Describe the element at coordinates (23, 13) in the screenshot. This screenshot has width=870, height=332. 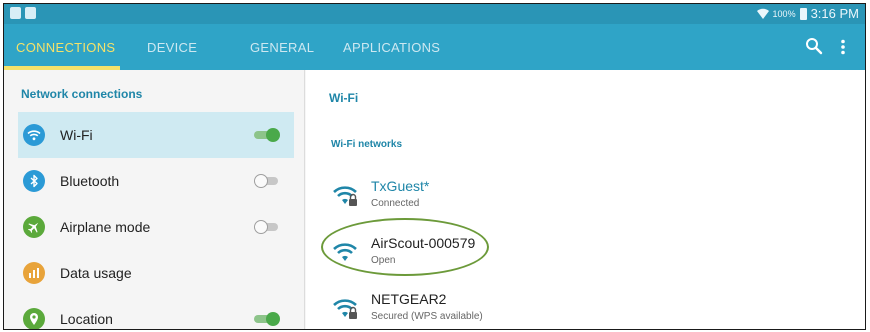
I see `notification-icons` at that location.